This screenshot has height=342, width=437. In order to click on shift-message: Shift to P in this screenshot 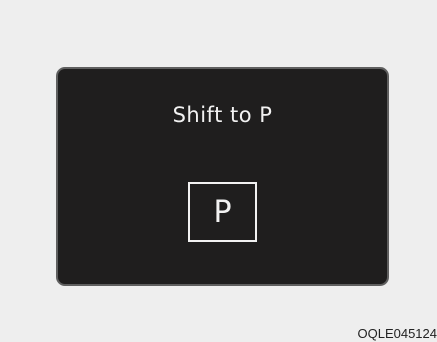, I will do `click(222, 115)`.